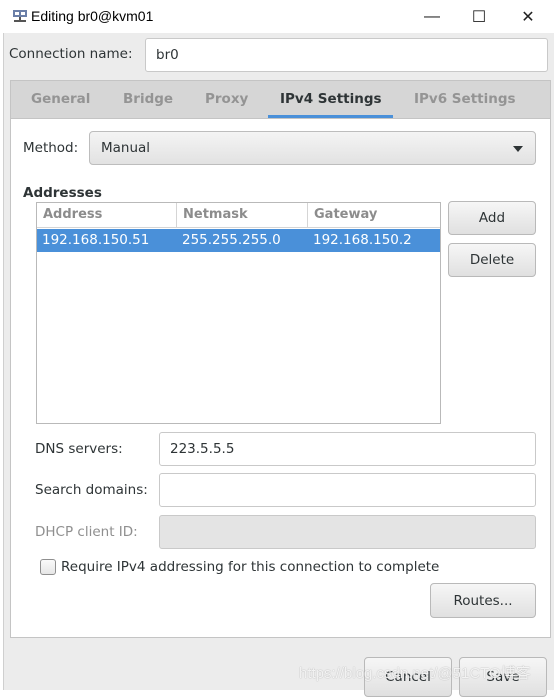 The image size is (554, 697). I want to click on tab-general: General, so click(60, 99).